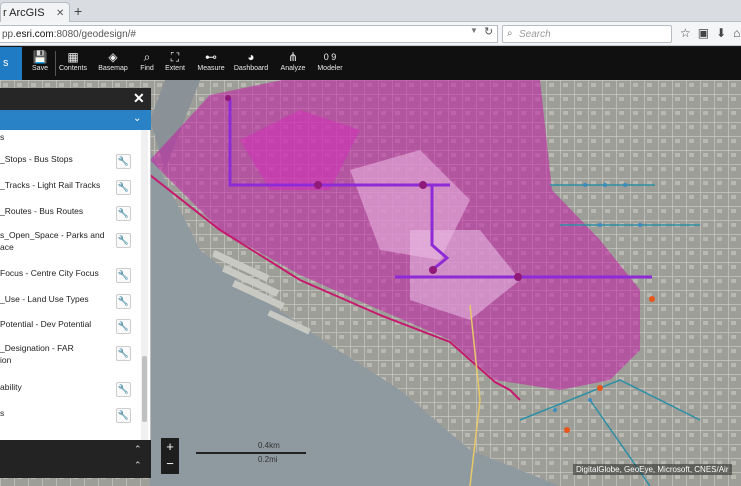  What do you see at coordinates (94, 34) in the screenshot?
I see `url-path: :8080/geodesign/#` at bounding box center [94, 34].